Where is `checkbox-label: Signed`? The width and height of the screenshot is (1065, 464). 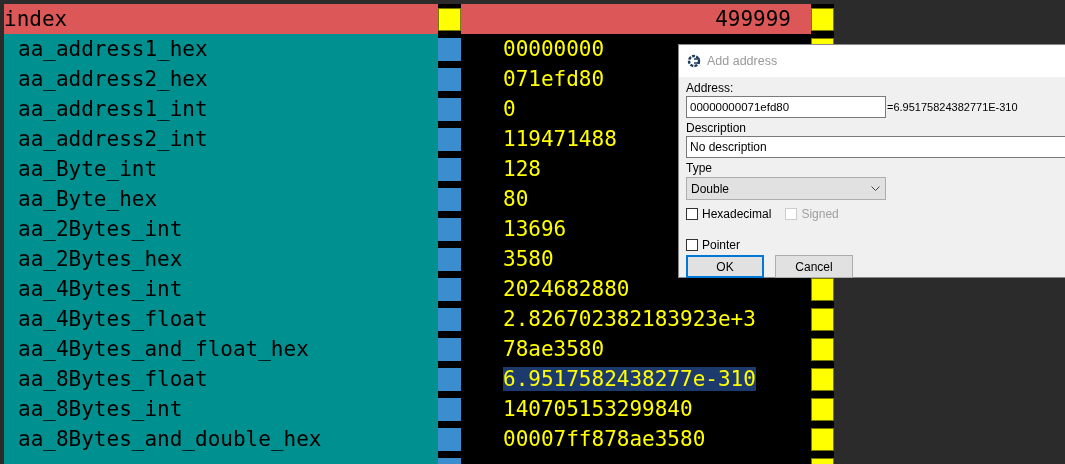
checkbox-label: Signed is located at coordinates (820, 214).